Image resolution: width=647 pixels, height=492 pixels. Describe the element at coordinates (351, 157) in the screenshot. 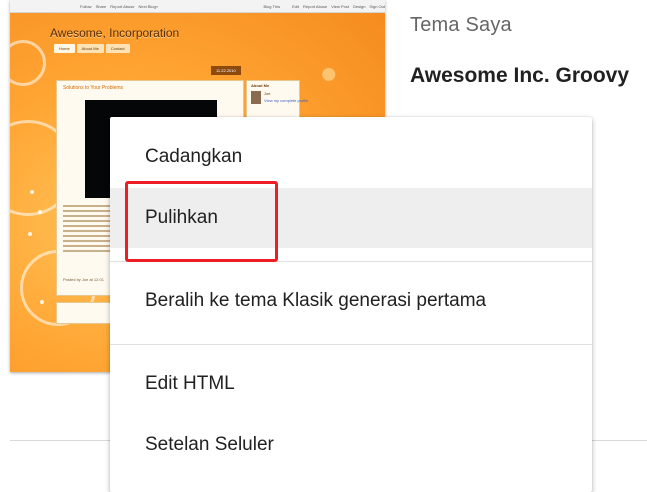

I see `menu-item-backup: Cadangkan` at that location.